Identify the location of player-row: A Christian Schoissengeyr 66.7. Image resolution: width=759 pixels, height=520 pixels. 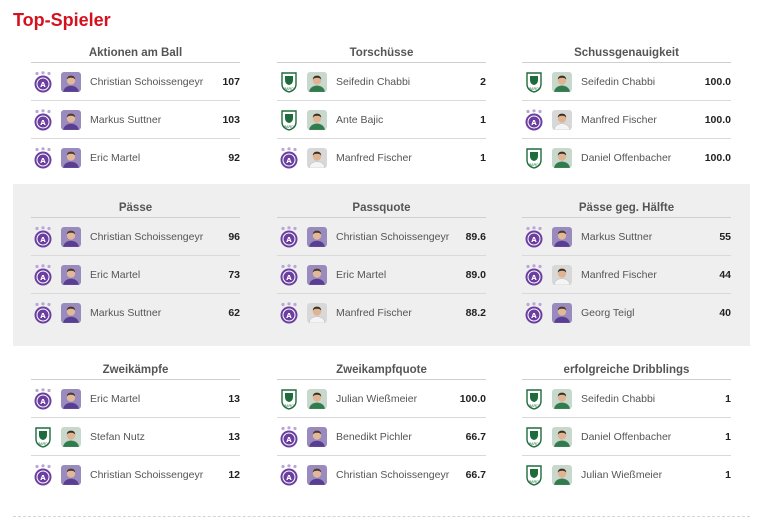
(381, 475).